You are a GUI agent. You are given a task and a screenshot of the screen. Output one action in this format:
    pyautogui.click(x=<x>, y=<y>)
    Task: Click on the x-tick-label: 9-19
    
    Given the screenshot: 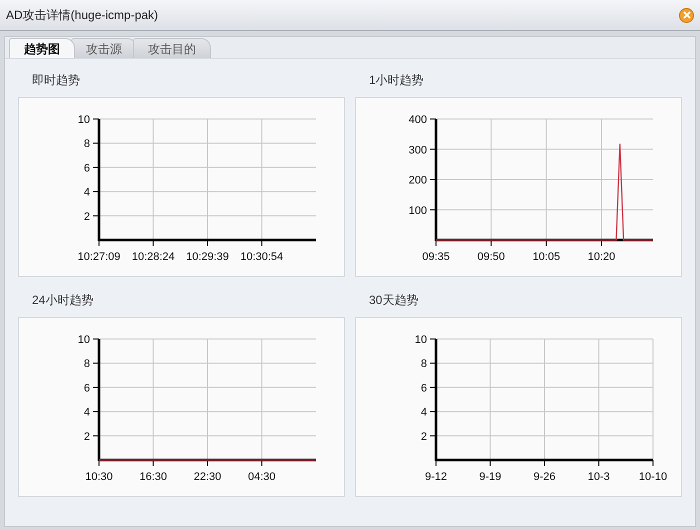 What is the action you would take?
    pyautogui.click(x=490, y=477)
    